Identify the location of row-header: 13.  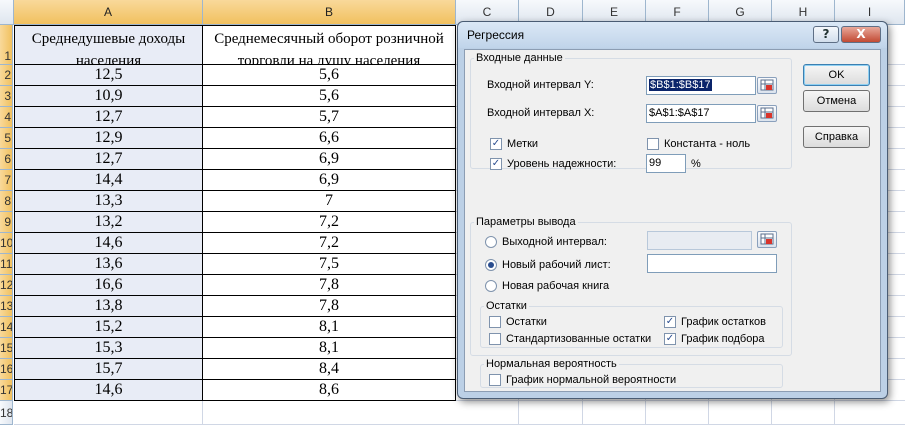
(6, 306).